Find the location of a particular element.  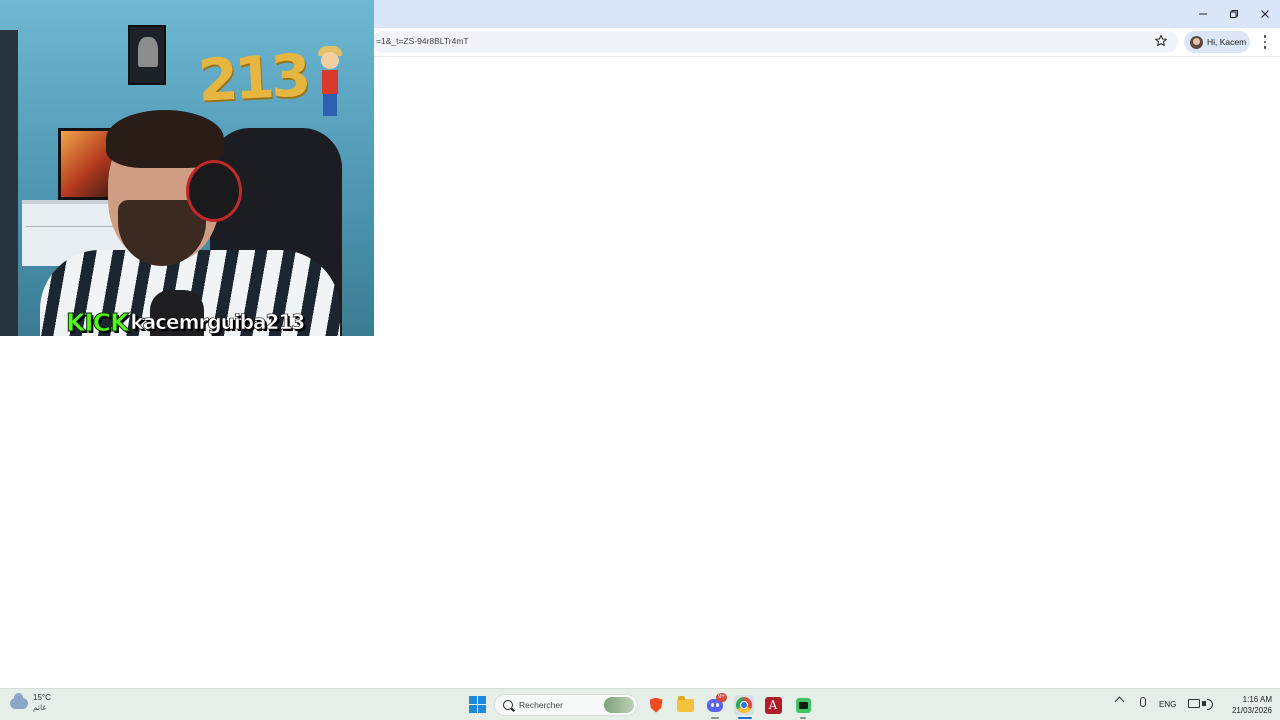

close-button is located at coordinates (1264, 14).